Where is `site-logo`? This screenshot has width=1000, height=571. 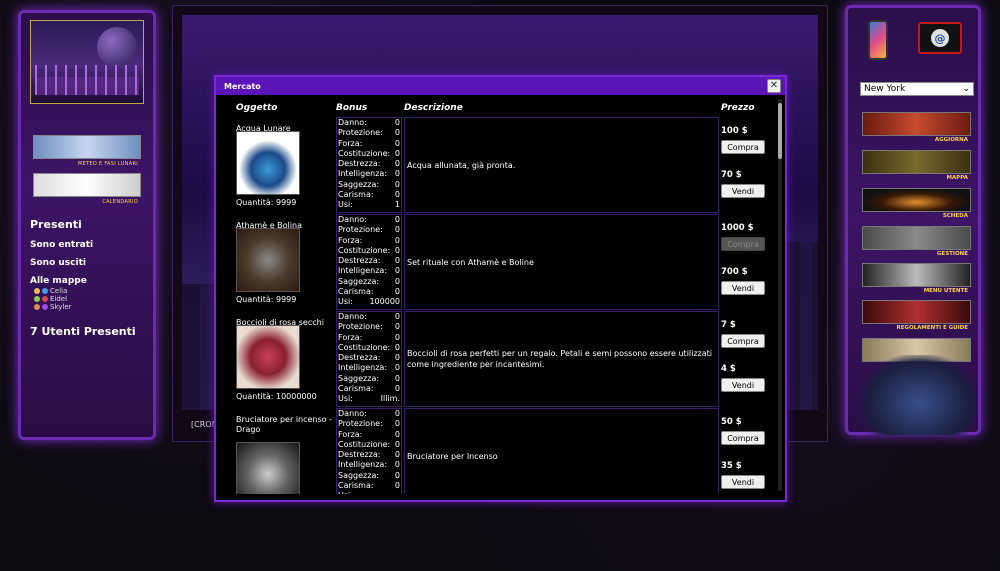 site-logo is located at coordinates (87, 62).